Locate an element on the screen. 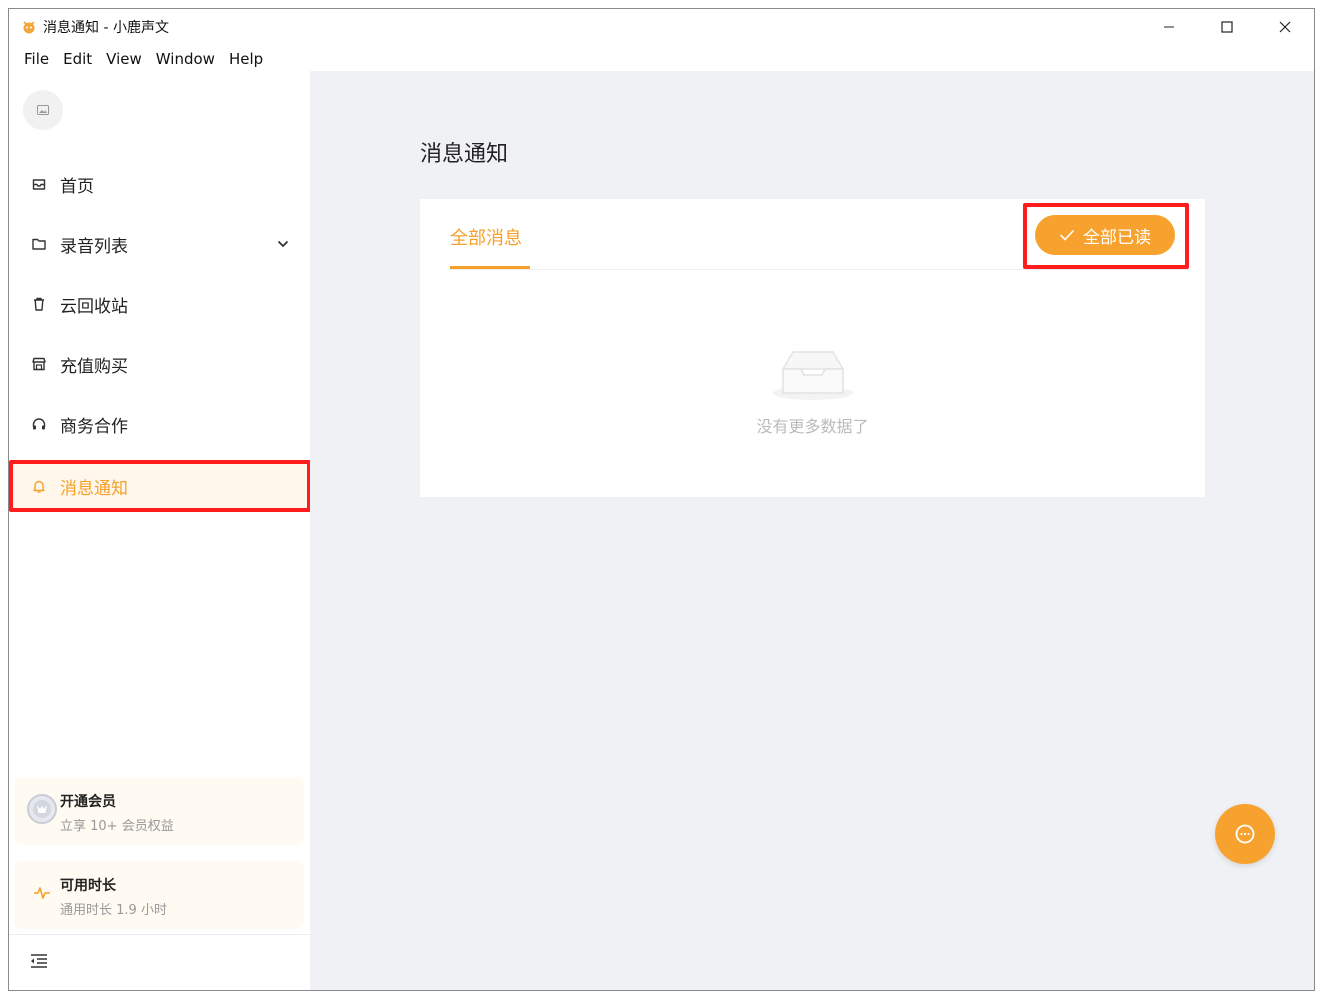 This screenshot has width=1323, height=999. trash-icon is located at coordinates (39, 304).